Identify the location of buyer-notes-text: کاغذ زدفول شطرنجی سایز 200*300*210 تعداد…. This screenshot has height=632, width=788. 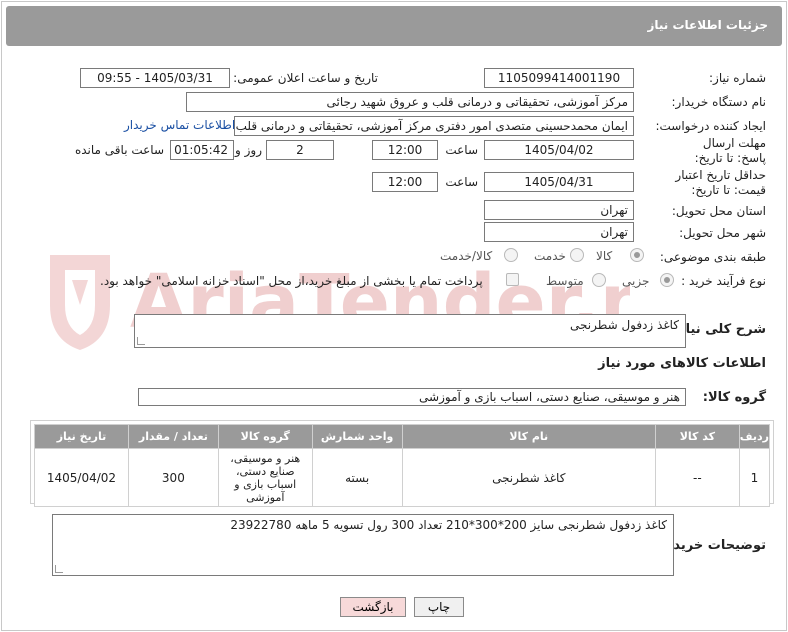
(448, 525).